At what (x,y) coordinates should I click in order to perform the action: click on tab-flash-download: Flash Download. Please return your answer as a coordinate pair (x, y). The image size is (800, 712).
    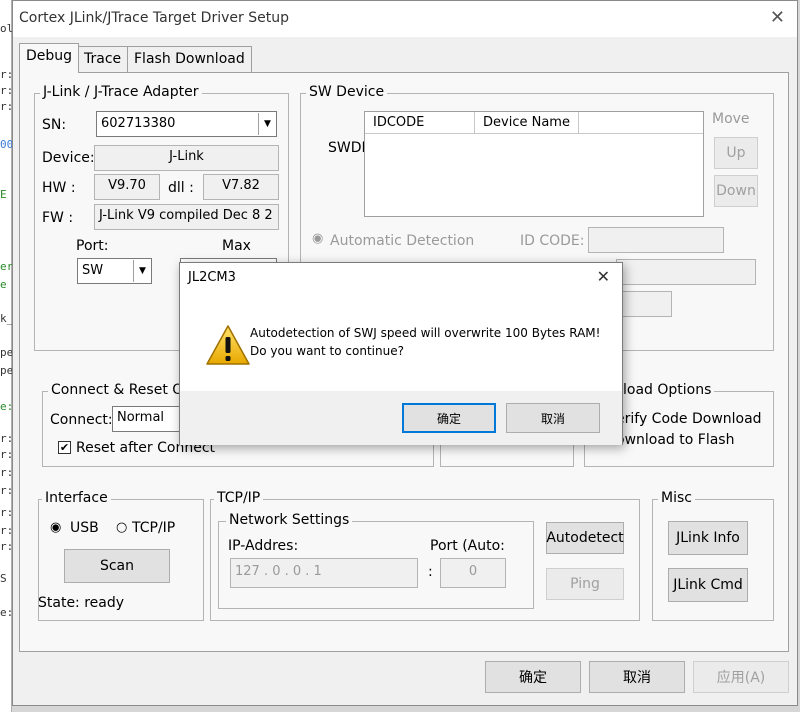
    Looking at the image, I should click on (189, 59).